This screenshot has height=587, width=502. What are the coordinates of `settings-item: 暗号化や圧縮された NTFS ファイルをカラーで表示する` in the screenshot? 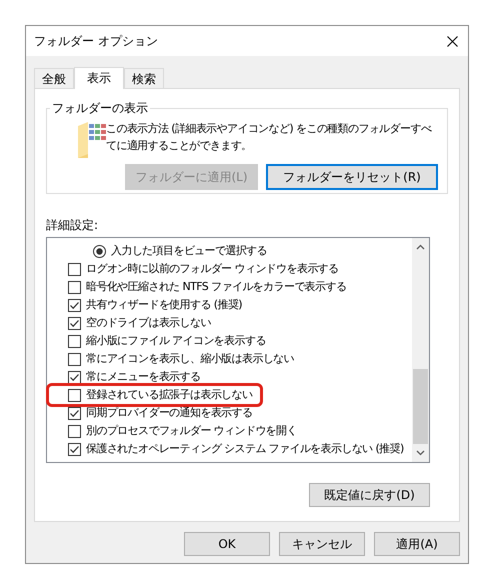 It's located at (229, 287).